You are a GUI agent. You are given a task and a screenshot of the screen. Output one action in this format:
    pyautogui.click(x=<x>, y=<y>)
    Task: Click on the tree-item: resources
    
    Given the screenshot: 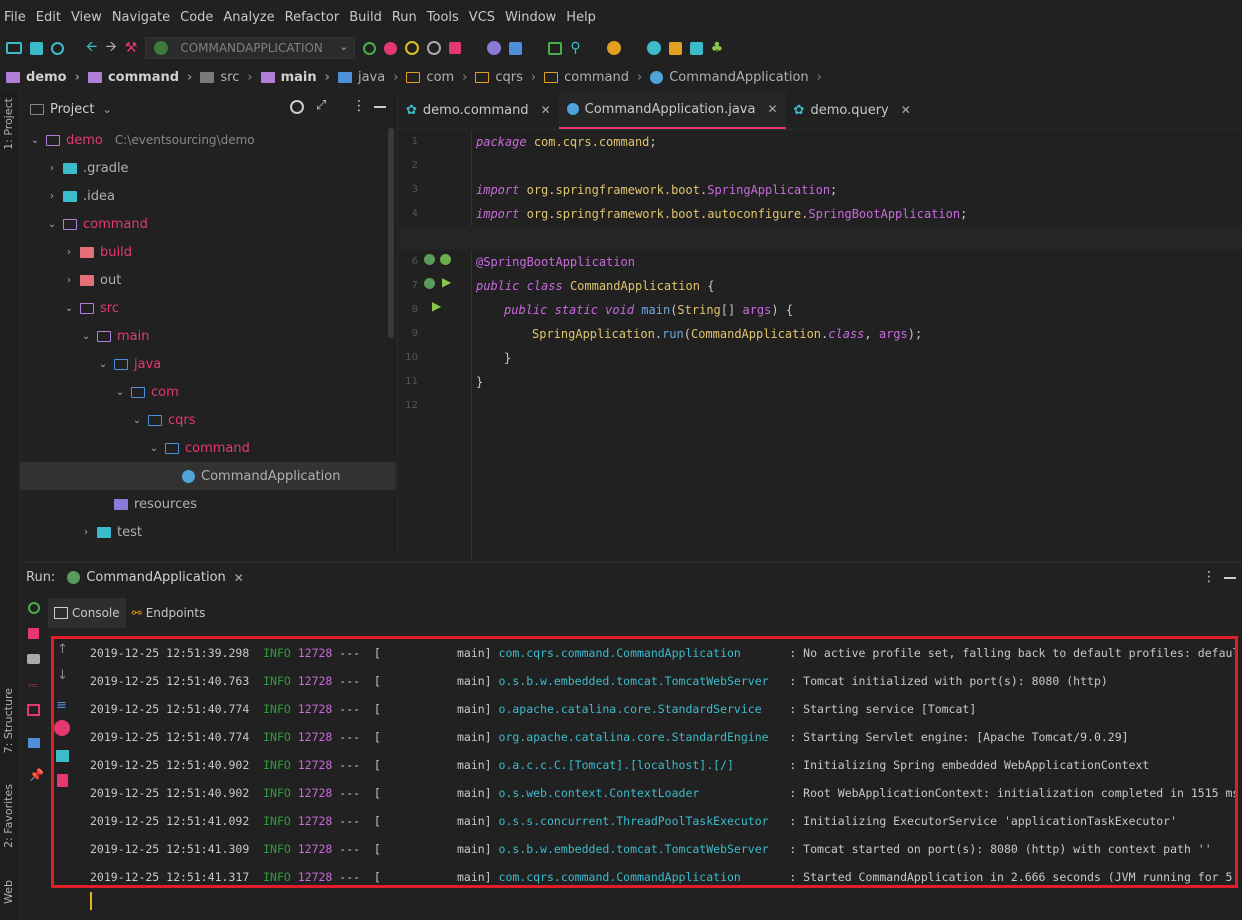 What is the action you would take?
    pyautogui.click(x=208, y=504)
    